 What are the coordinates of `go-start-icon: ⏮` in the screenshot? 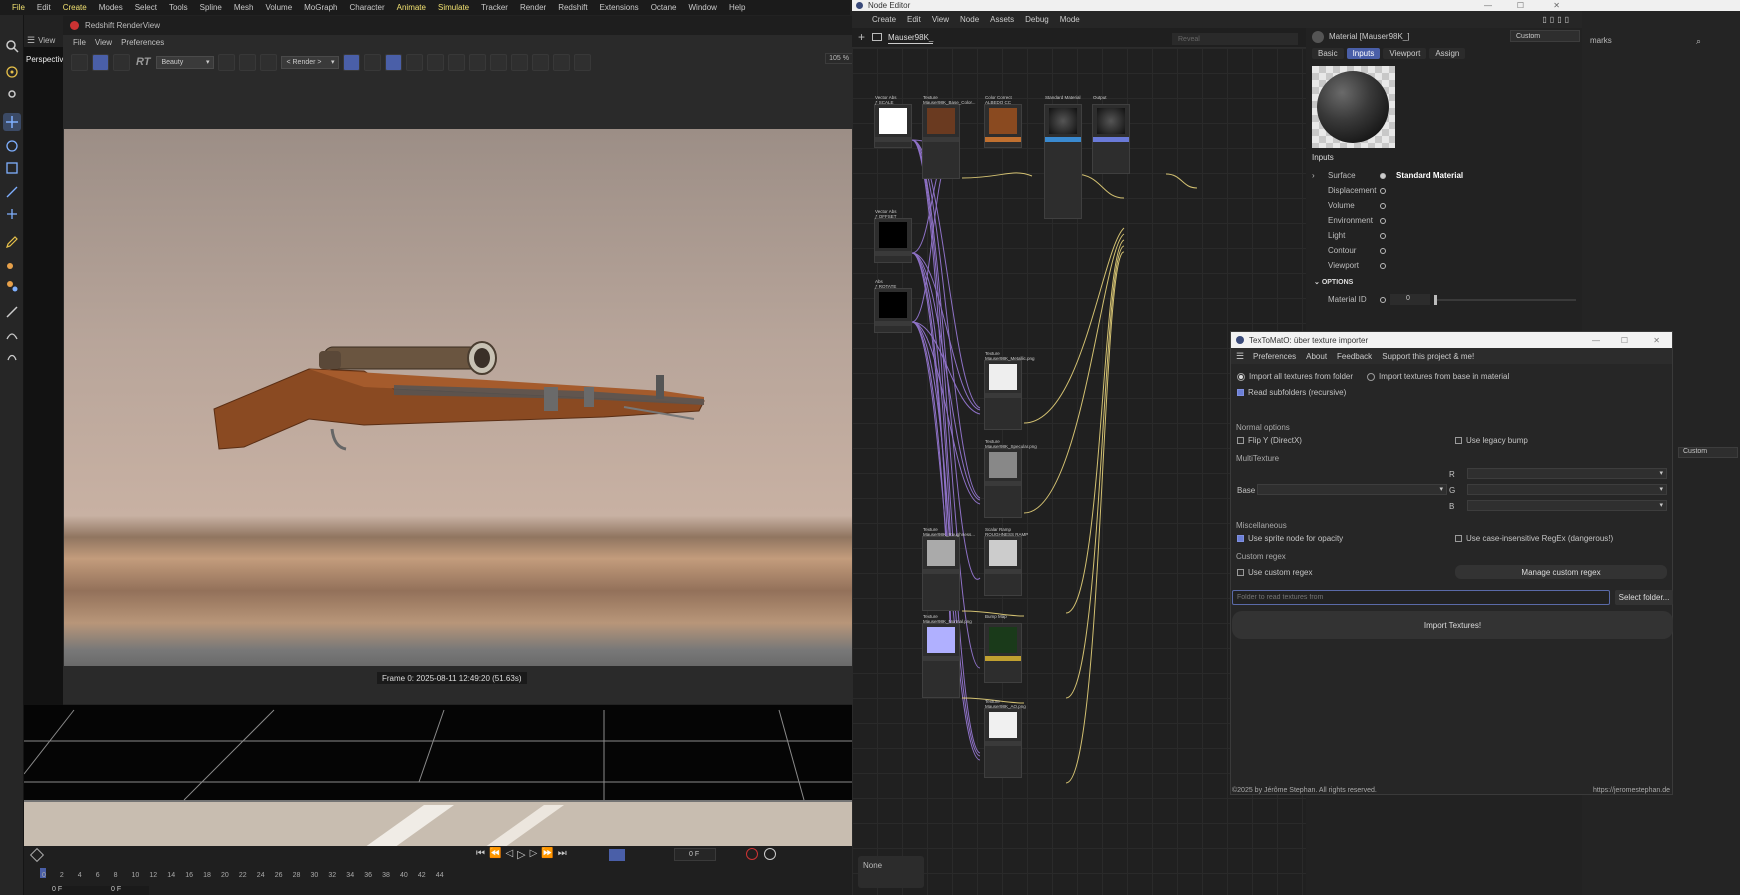 It's located at (480, 854).